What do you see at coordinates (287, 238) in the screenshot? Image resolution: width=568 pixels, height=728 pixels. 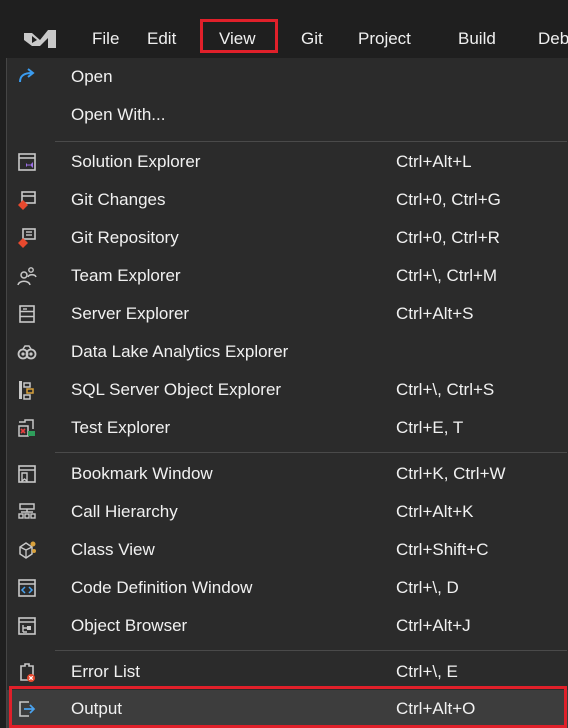 I see `menu-item-git-repository: Git Repository Ctrl+0, Ctrl+R` at bounding box center [287, 238].